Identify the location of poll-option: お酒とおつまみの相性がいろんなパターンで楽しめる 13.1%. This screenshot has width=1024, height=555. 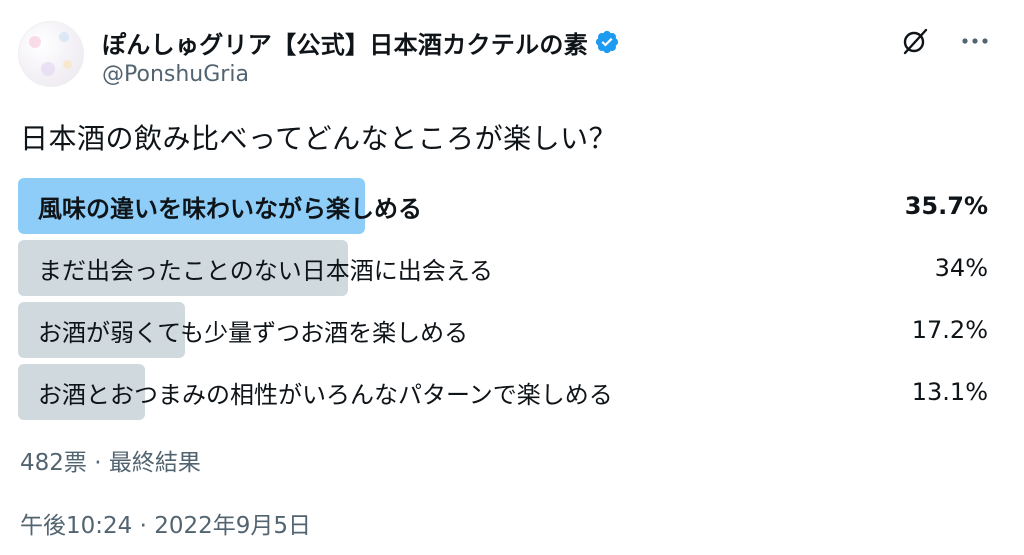
(504, 392).